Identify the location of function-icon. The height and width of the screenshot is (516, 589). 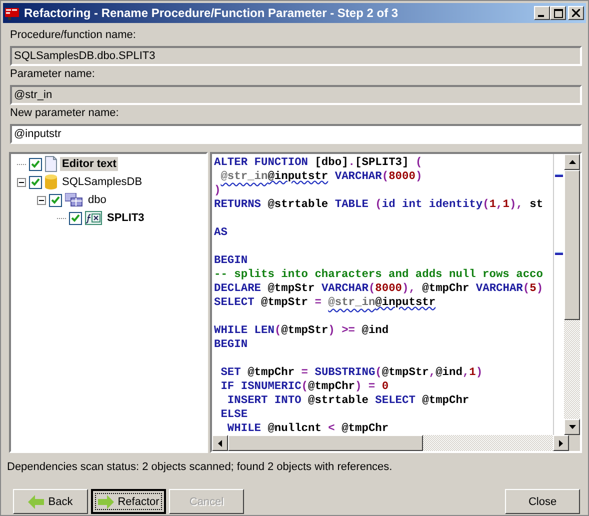
(93, 218).